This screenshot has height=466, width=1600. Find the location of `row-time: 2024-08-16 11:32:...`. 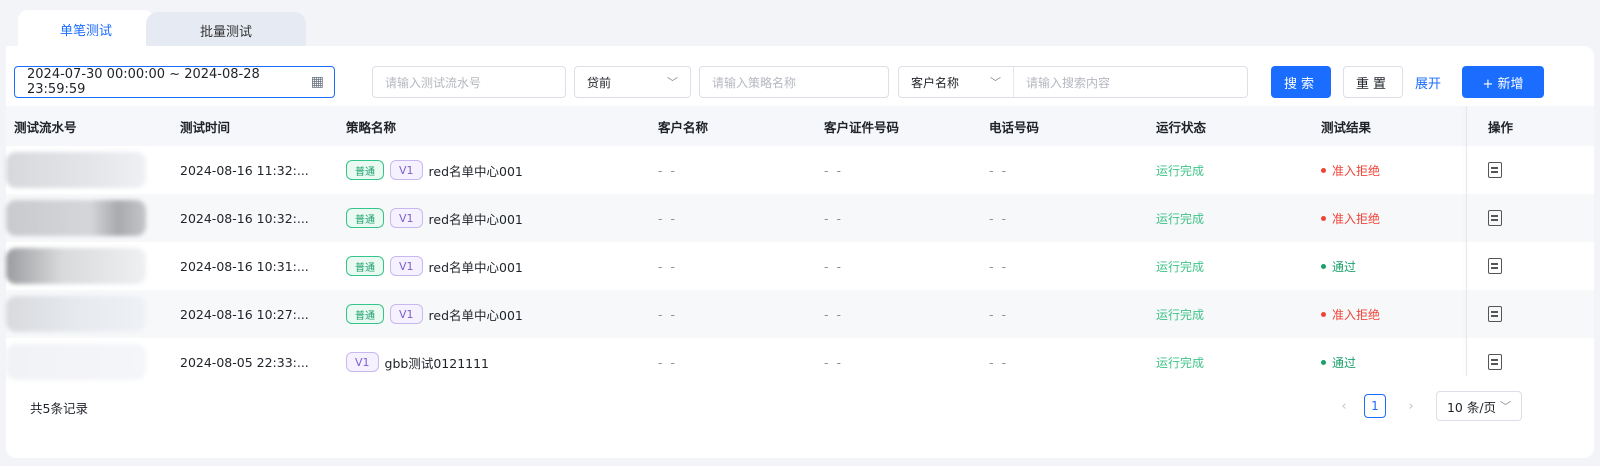

row-time: 2024-08-16 11:32:... is located at coordinates (244, 170).